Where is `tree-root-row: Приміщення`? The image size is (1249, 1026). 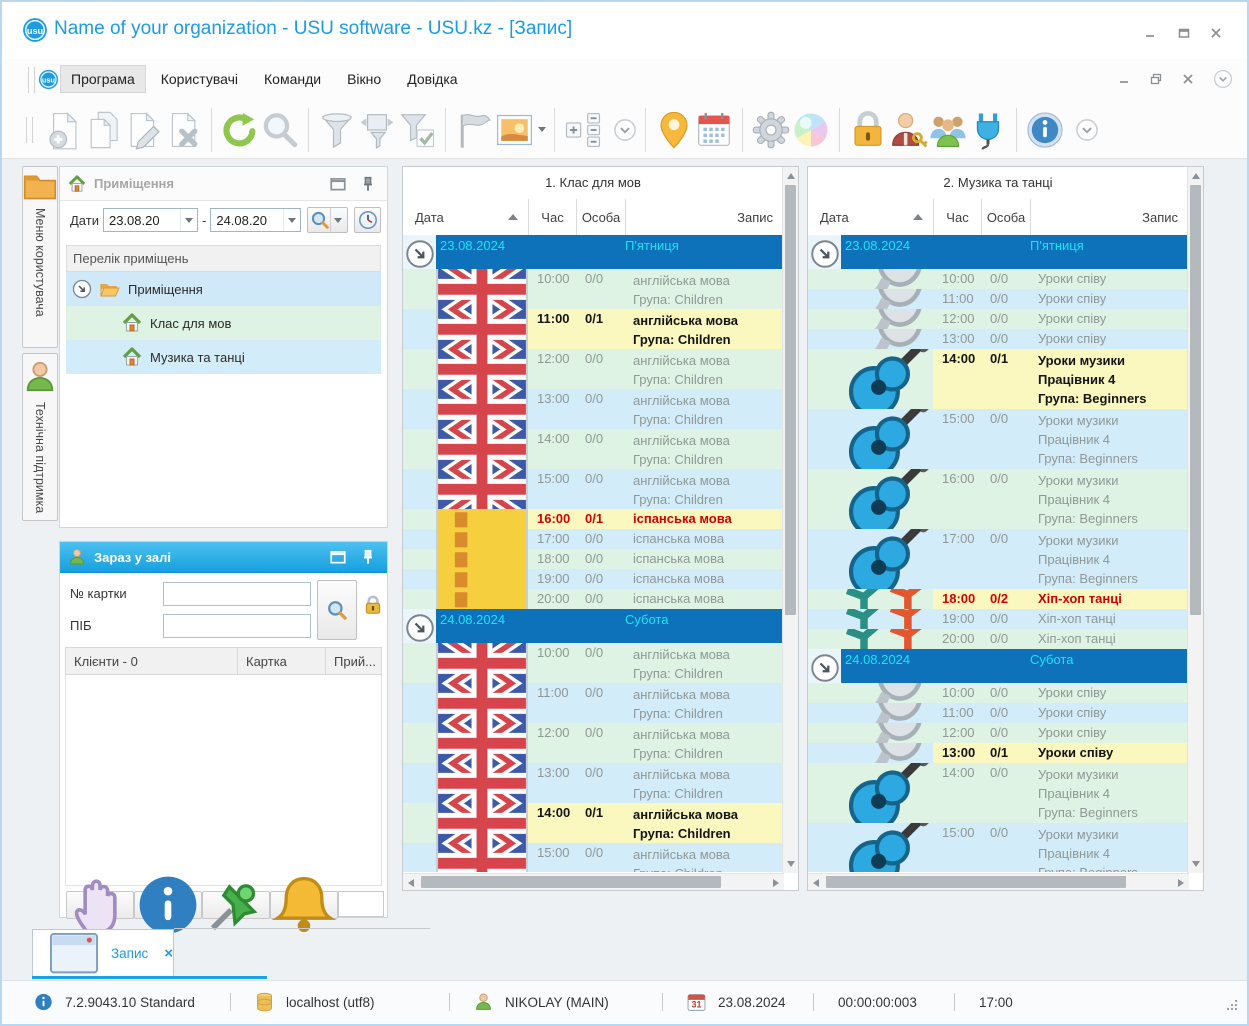 tree-root-row: Приміщення is located at coordinates (223, 289).